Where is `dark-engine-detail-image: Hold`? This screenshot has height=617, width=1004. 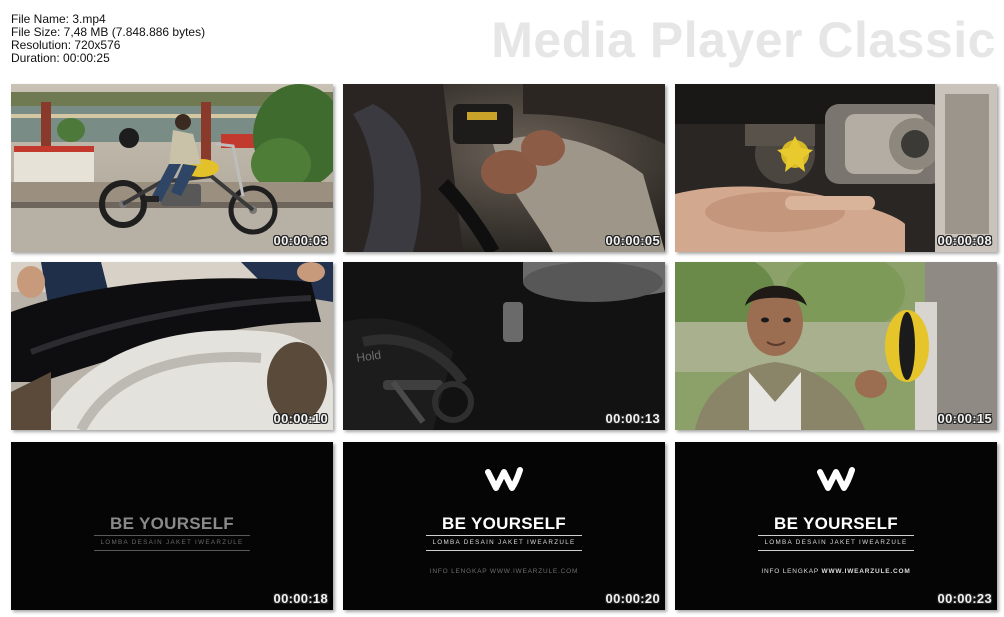 dark-engine-detail-image: Hold is located at coordinates (504, 346).